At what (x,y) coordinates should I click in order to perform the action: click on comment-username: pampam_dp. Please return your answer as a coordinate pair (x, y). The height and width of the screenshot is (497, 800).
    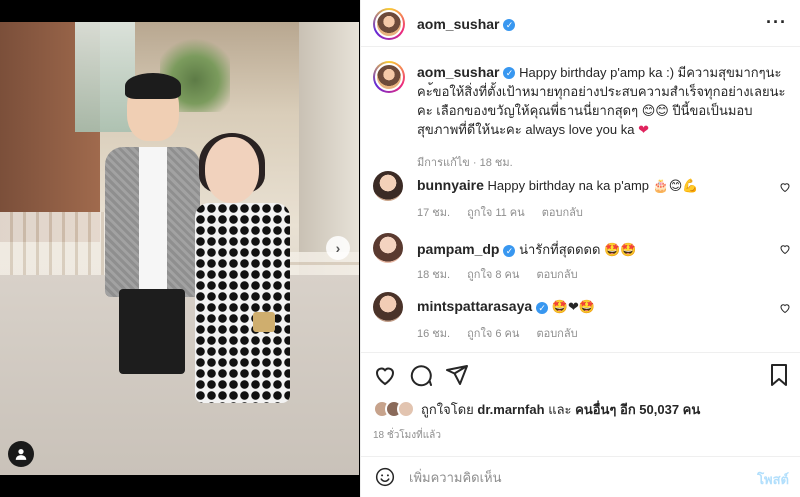
    Looking at the image, I should click on (458, 249).